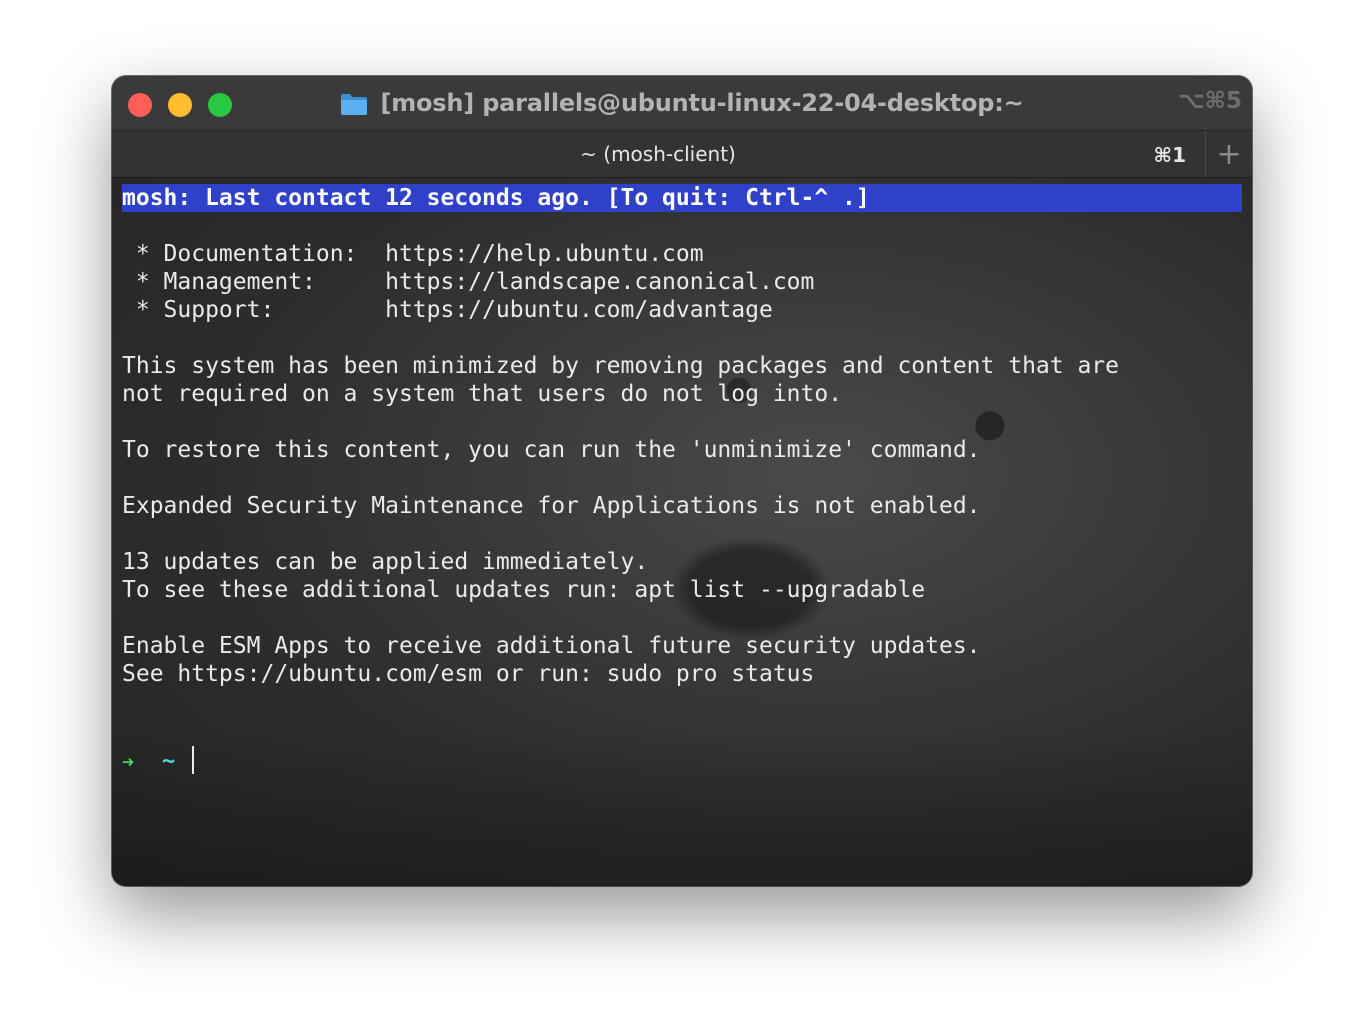  I want to click on tab-mosh-client: ~ (mosh-client), so click(658, 154).